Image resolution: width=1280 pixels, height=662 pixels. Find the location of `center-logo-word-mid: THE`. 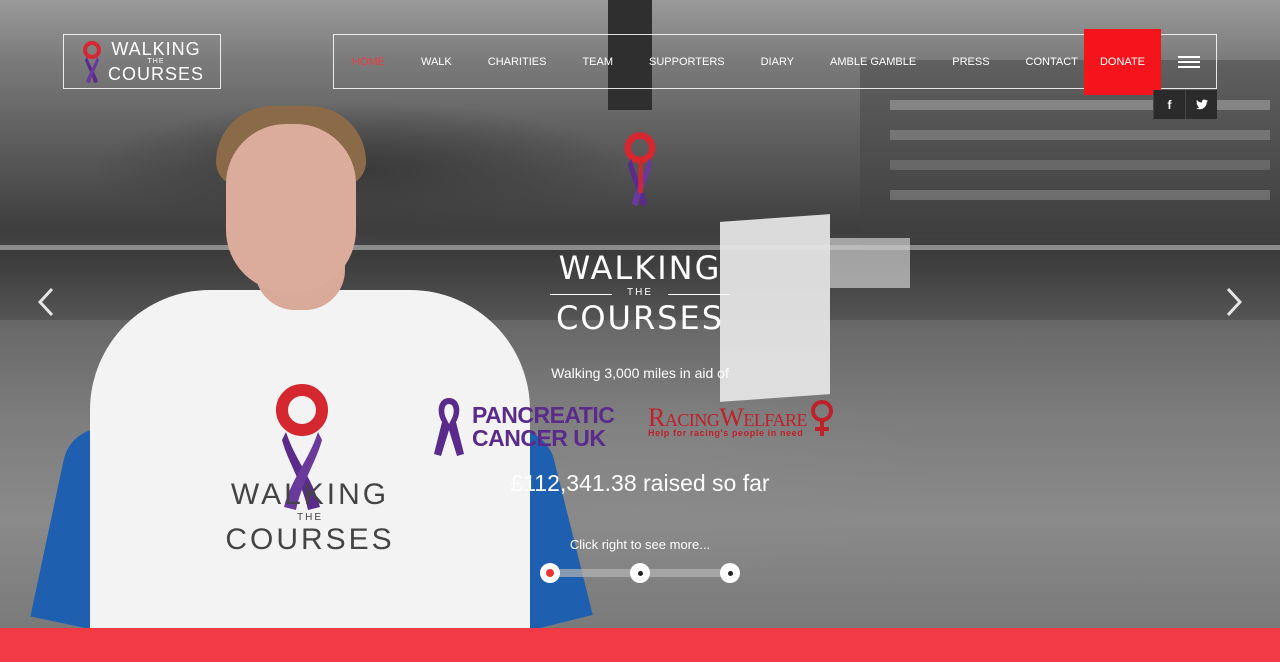

center-logo-word-mid: THE is located at coordinates (640, 293).